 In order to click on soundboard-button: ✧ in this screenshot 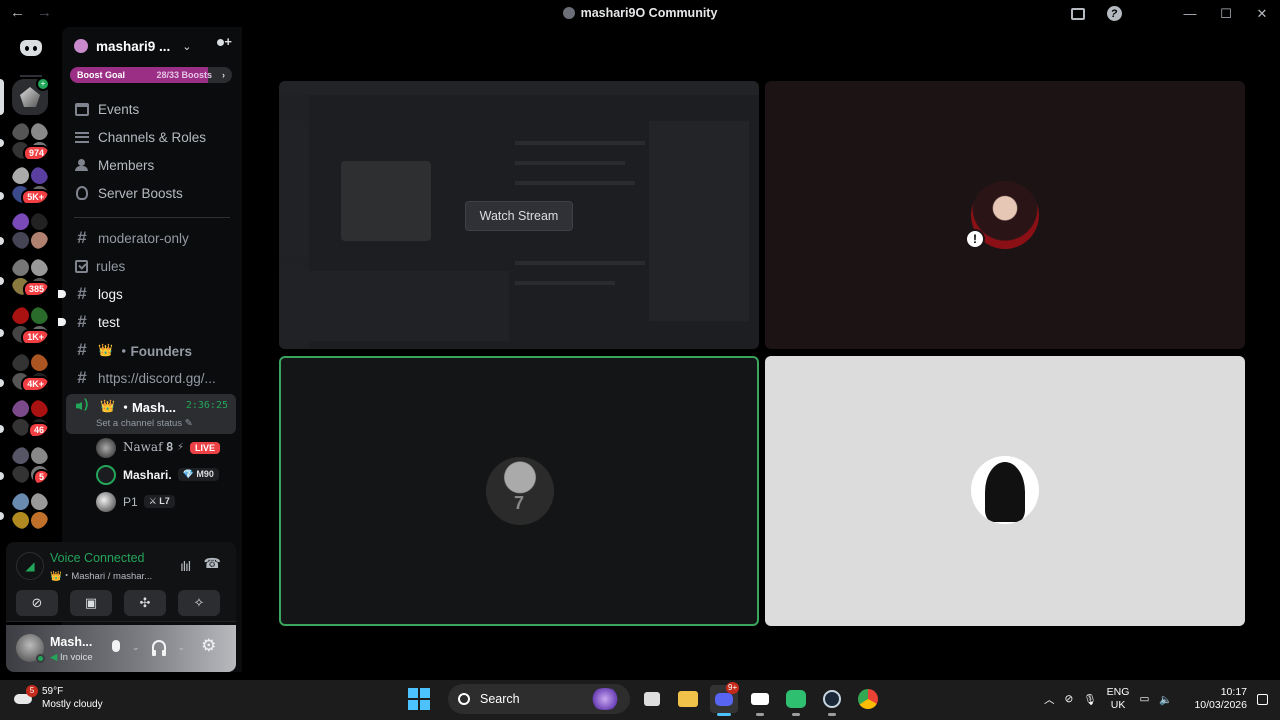, I will do `click(199, 603)`.